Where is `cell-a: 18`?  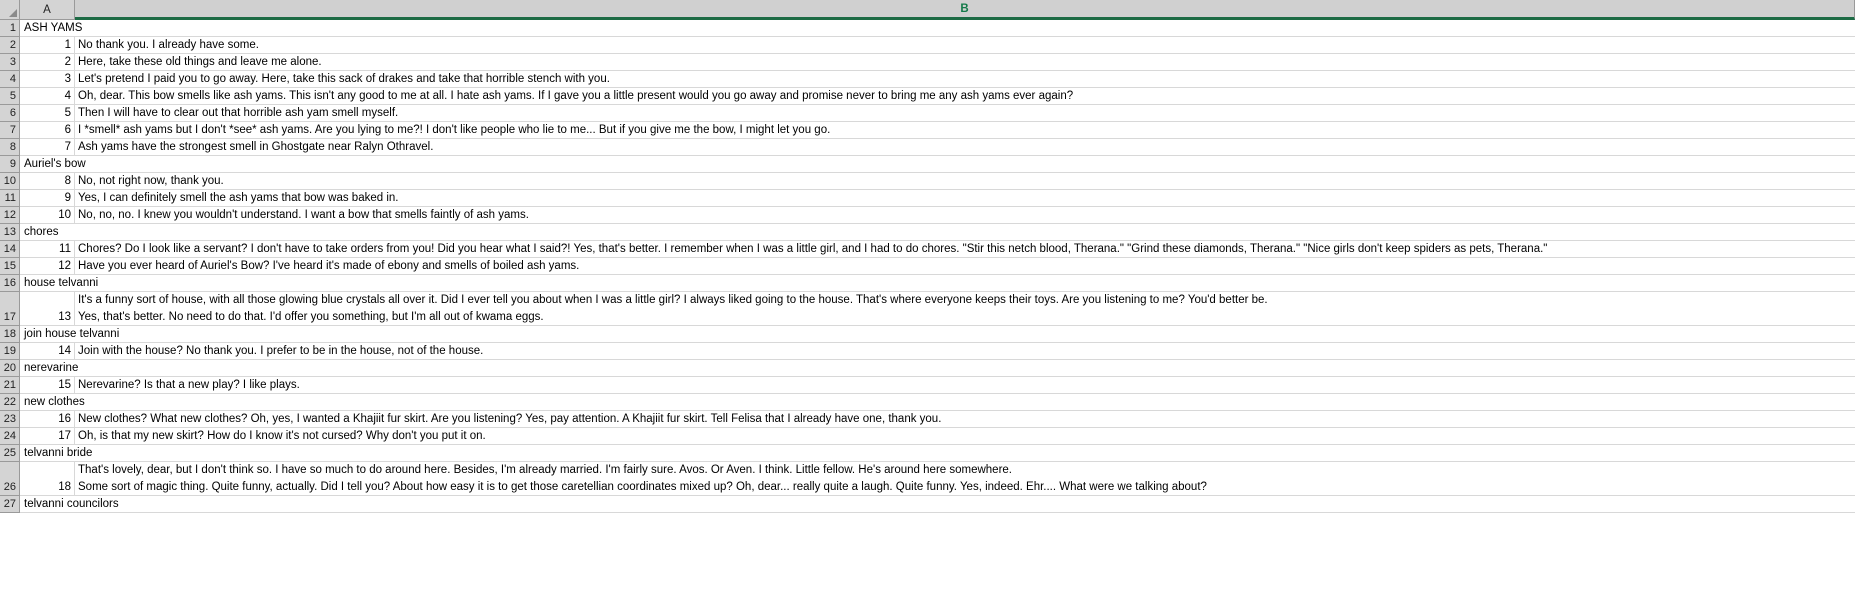
cell-a: 18 is located at coordinates (47, 479).